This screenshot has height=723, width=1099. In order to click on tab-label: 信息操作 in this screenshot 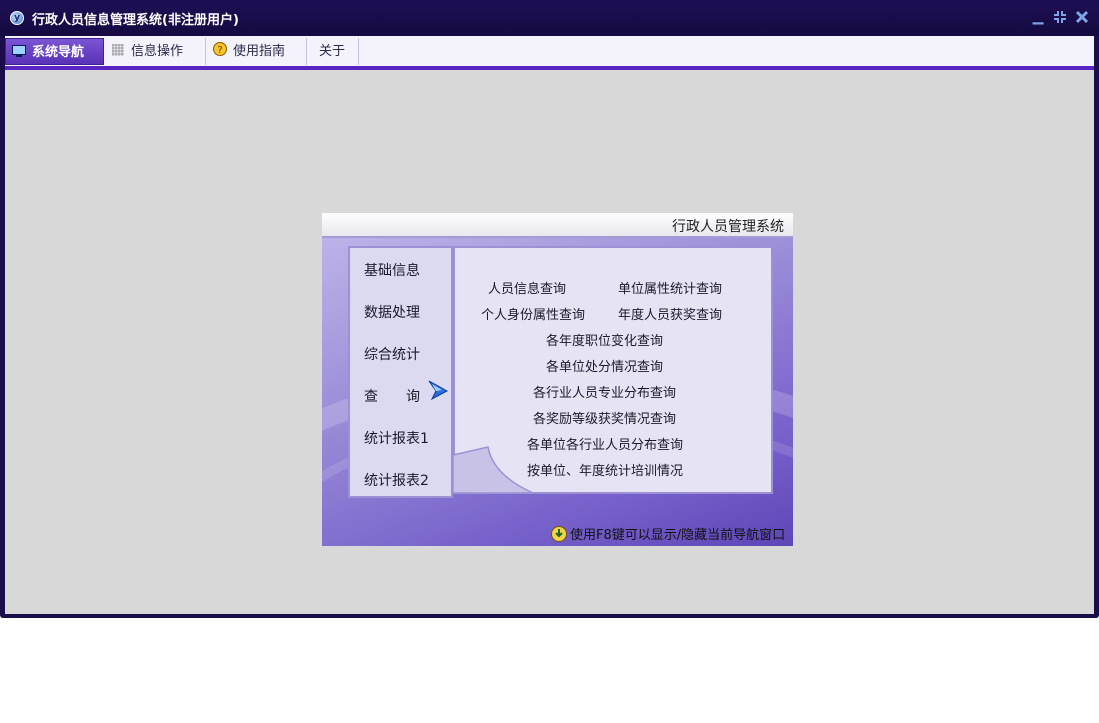, I will do `click(157, 51)`.